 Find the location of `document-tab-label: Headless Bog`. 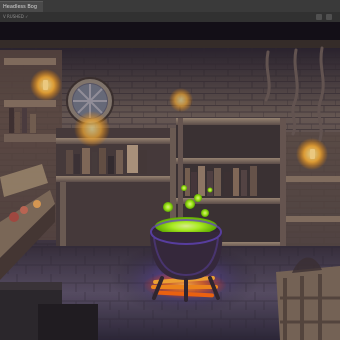

document-tab-label: Headless Bog is located at coordinates (20, 7).